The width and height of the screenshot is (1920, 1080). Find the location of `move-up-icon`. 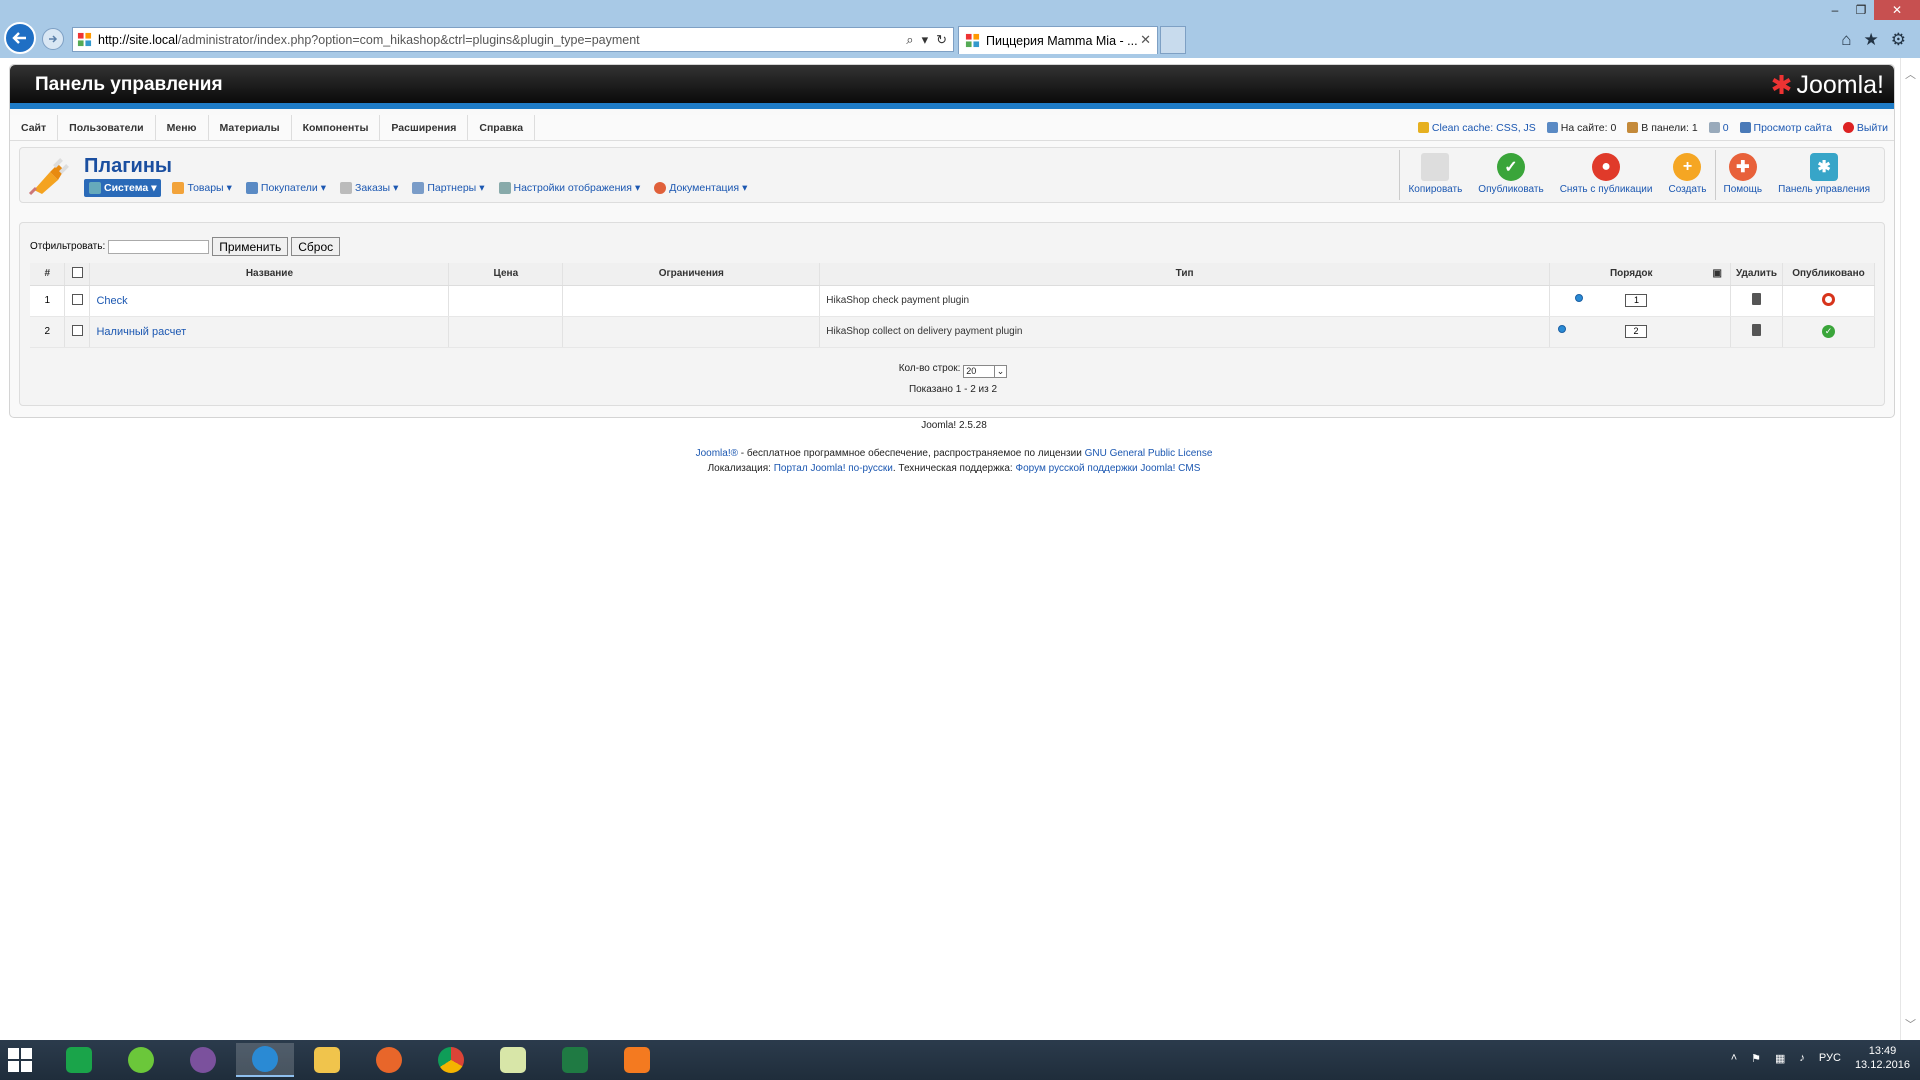

move-up-icon is located at coordinates (1562, 329).